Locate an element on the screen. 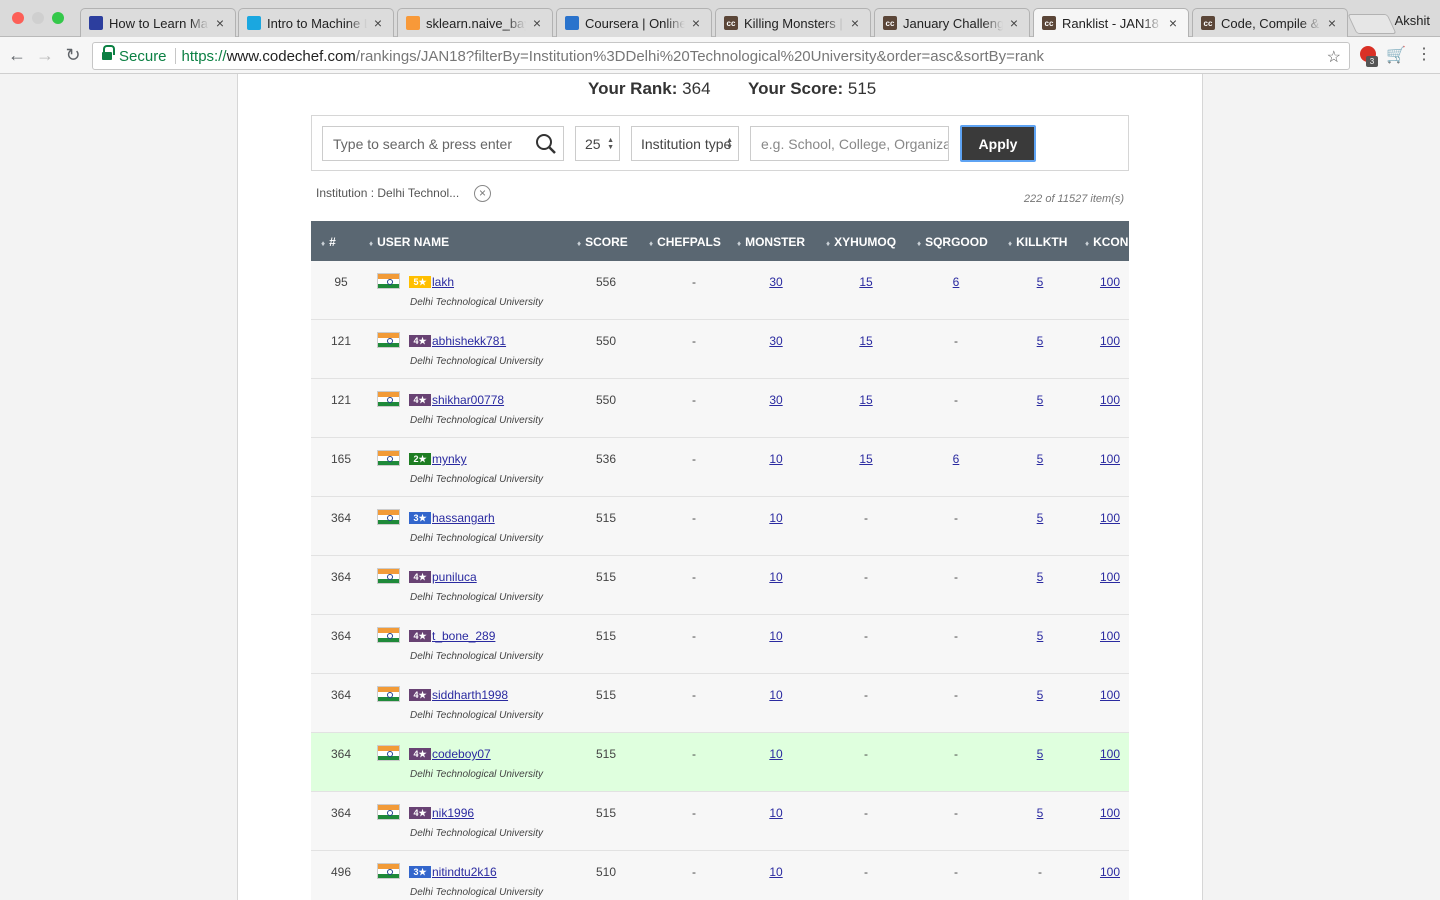 Image resolution: width=1440 pixels, height=900 pixels. page-size-select: 25 ▲ ▼ is located at coordinates (597, 143).